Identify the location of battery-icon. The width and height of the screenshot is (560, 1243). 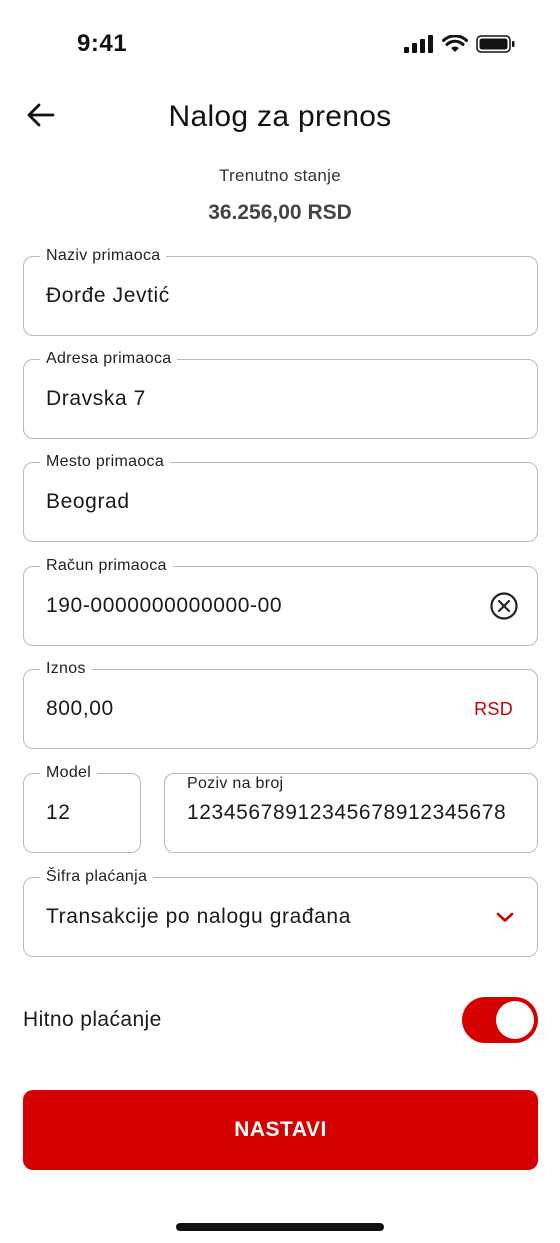
(496, 46).